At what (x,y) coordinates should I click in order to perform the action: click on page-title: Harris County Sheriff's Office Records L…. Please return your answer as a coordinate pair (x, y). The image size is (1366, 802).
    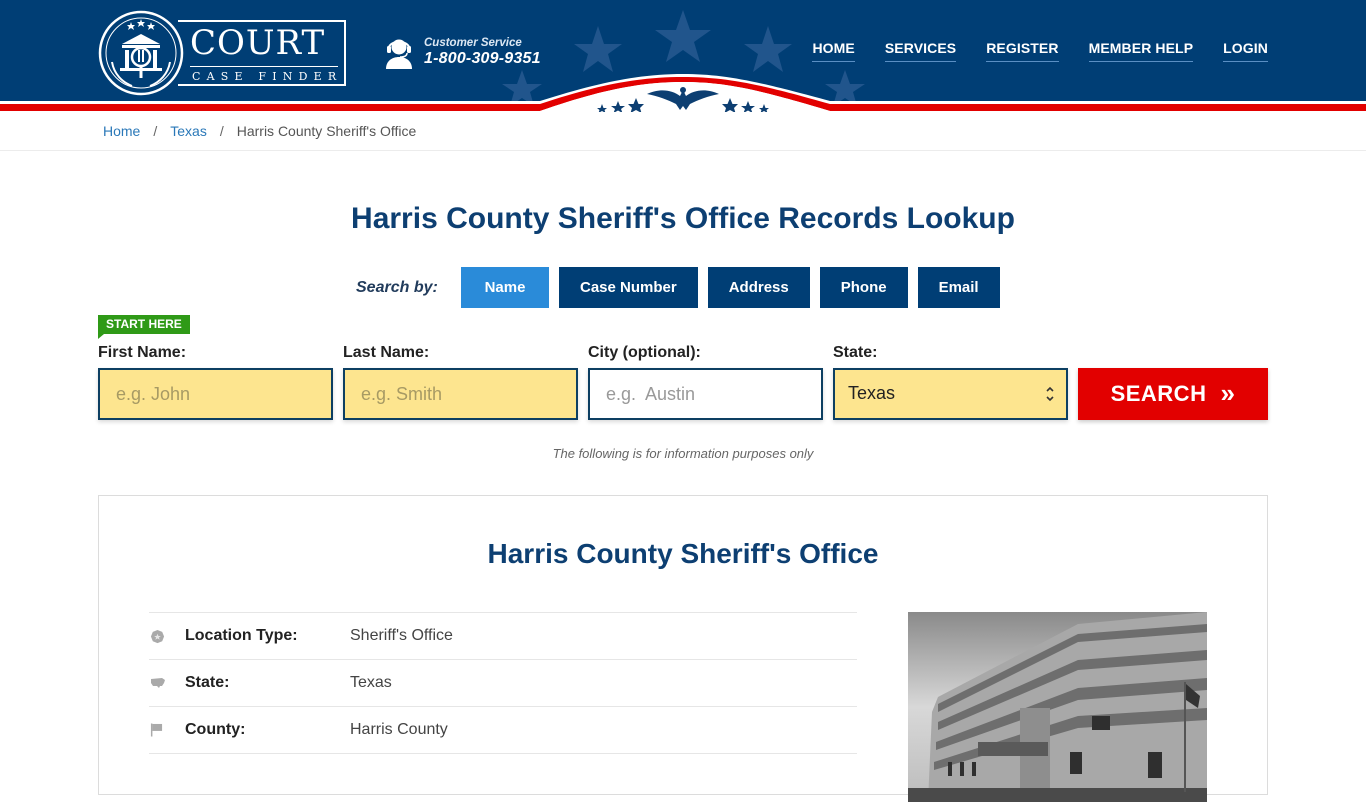
    Looking at the image, I should click on (683, 218).